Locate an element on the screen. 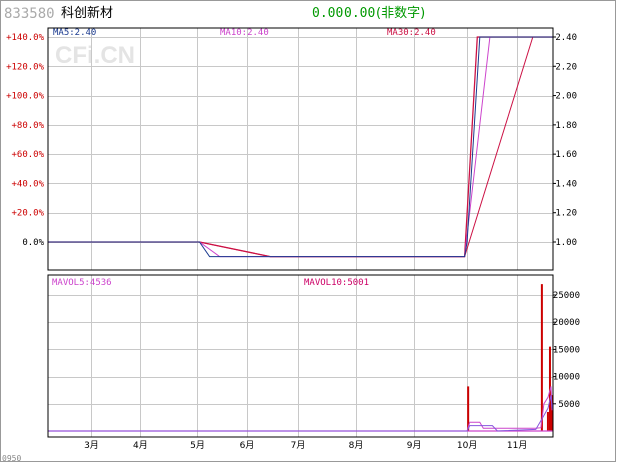 Image resolution: width=617 pixels, height=463 pixels. left-tick-label: +40.0% is located at coordinates (27, 184).